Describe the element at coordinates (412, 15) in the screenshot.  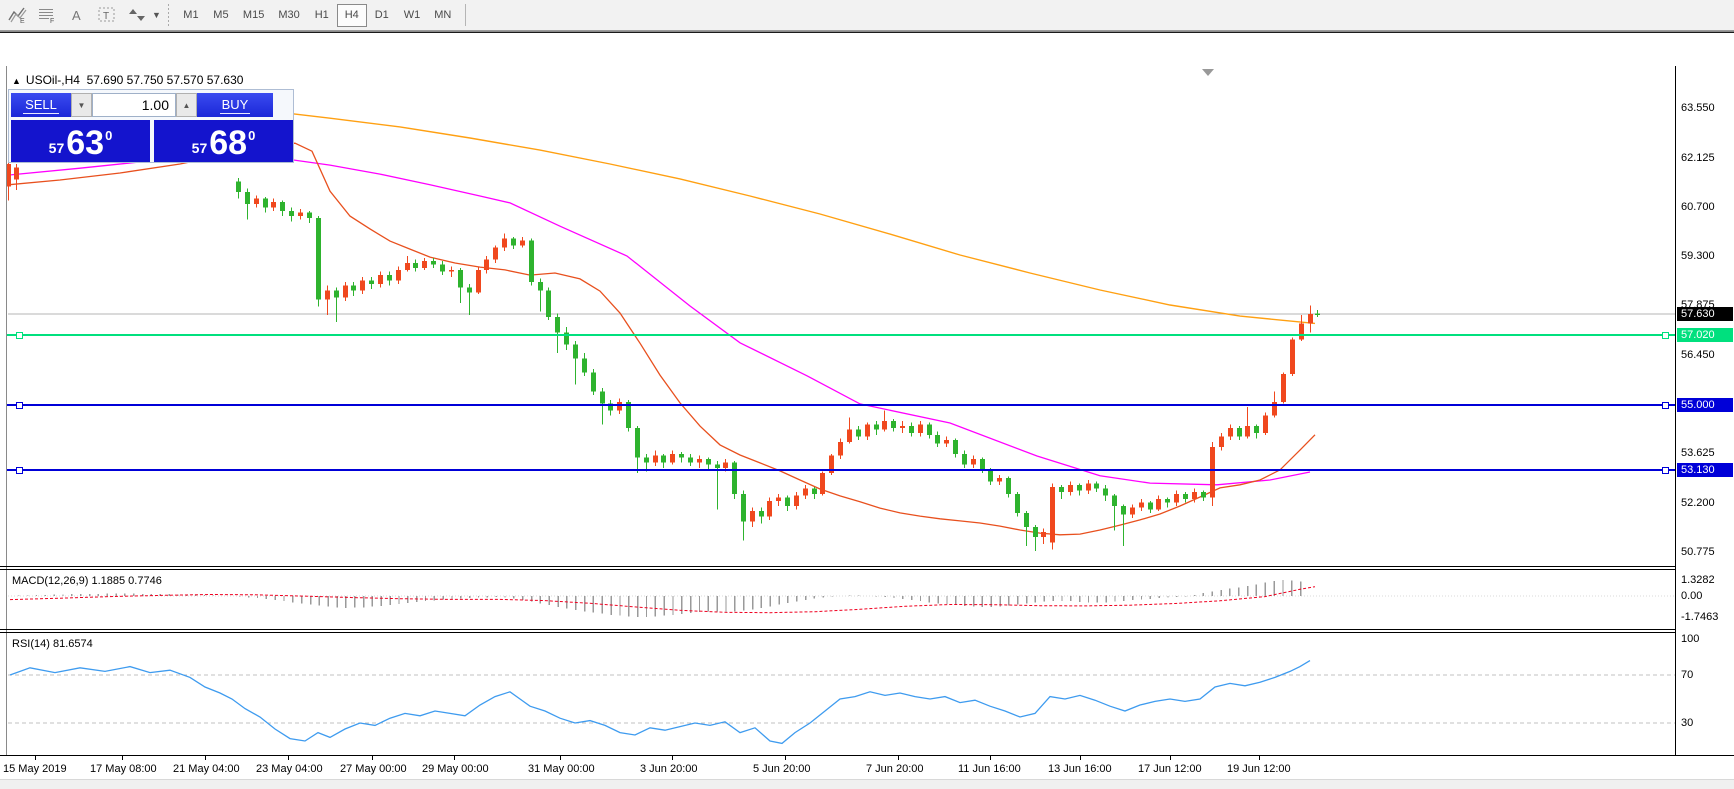
I see `timeframe-button-w1: W1` at that location.